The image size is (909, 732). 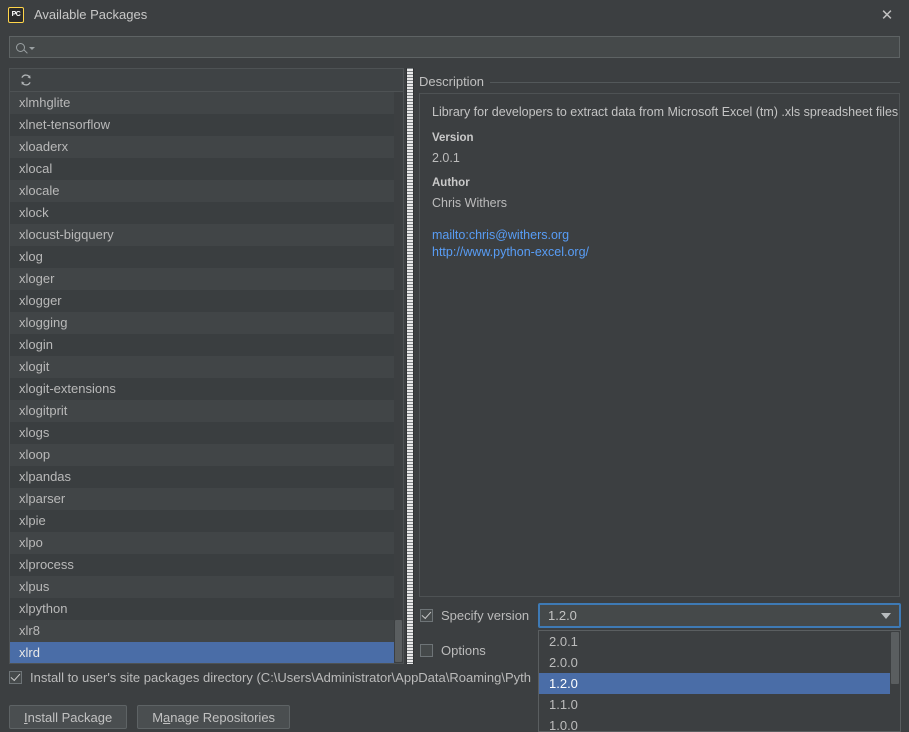 I want to click on pycharm-logo-icon: PC, so click(x=16, y=14).